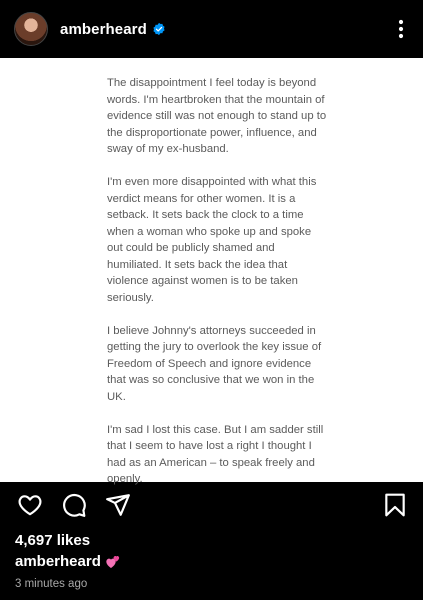 The height and width of the screenshot is (600, 423). What do you see at coordinates (31, 29) in the screenshot?
I see `avatar` at bounding box center [31, 29].